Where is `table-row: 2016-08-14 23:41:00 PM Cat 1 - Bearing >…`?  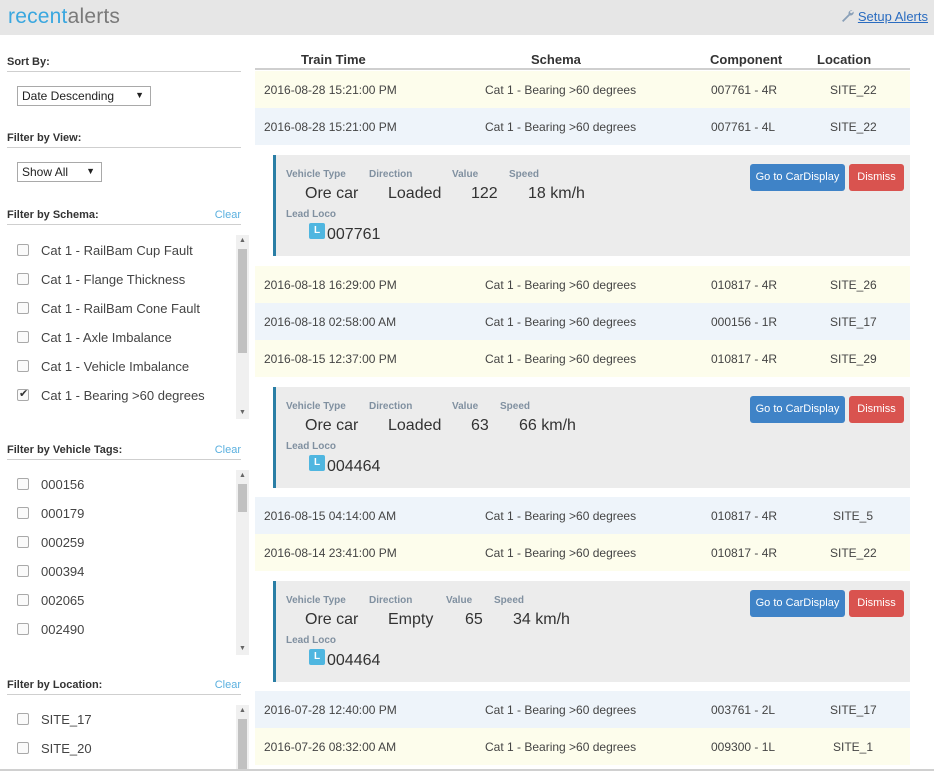 table-row: 2016-08-14 23:41:00 PM Cat 1 - Bearing >… is located at coordinates (582, 552).